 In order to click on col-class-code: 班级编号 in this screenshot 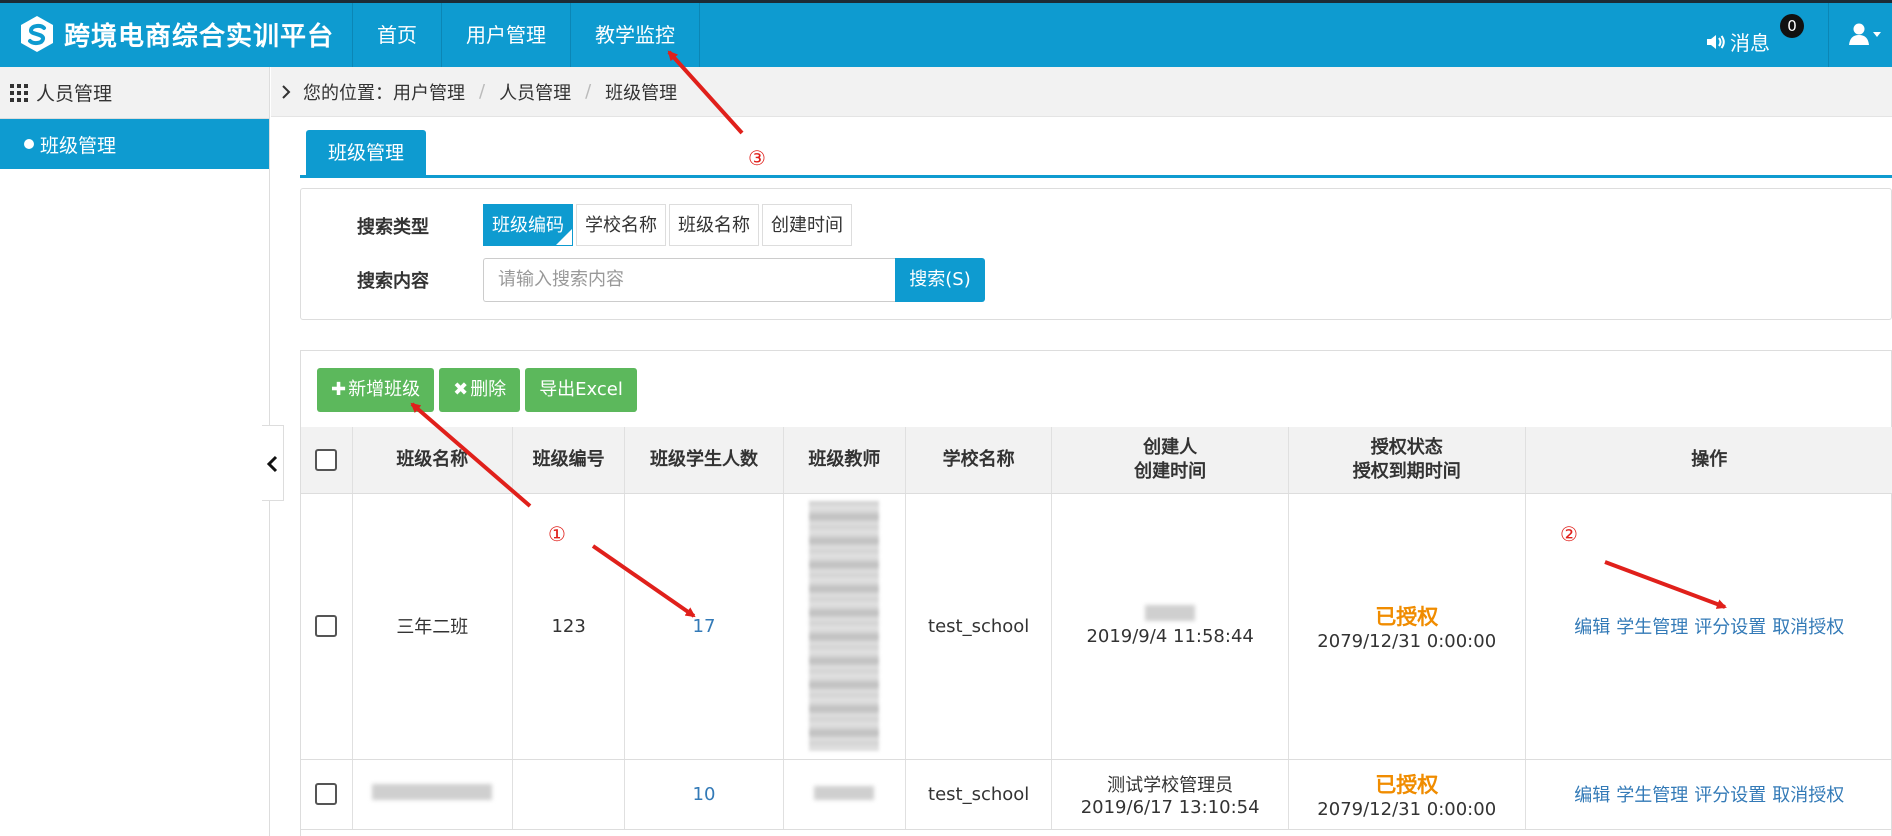, I will do `click(568, 460)`.